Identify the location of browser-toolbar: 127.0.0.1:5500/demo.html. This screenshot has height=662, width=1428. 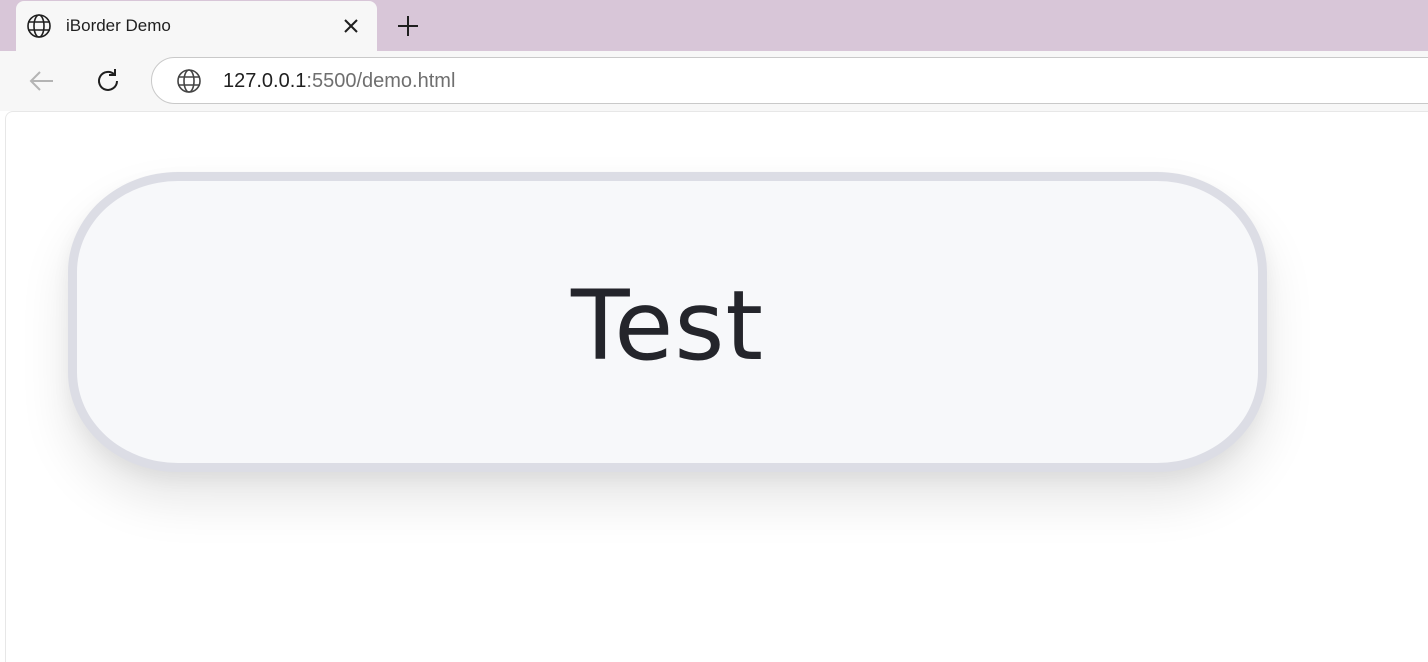
(714, 81).